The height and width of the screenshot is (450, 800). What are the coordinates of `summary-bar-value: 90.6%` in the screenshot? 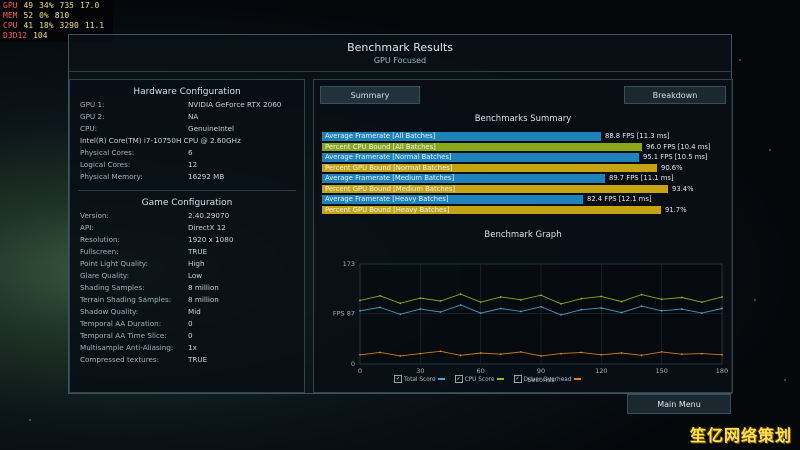 It's located at (672, 167).